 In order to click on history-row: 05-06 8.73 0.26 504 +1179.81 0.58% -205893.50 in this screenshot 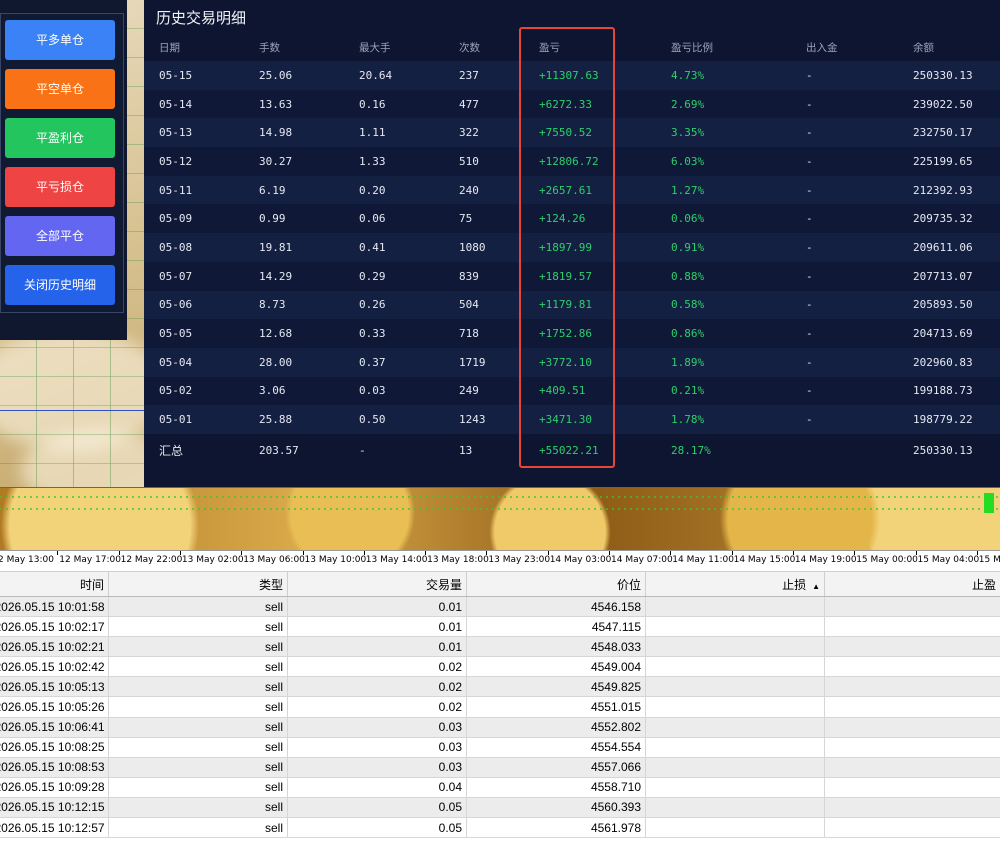, I will do `click(572, 305)`.